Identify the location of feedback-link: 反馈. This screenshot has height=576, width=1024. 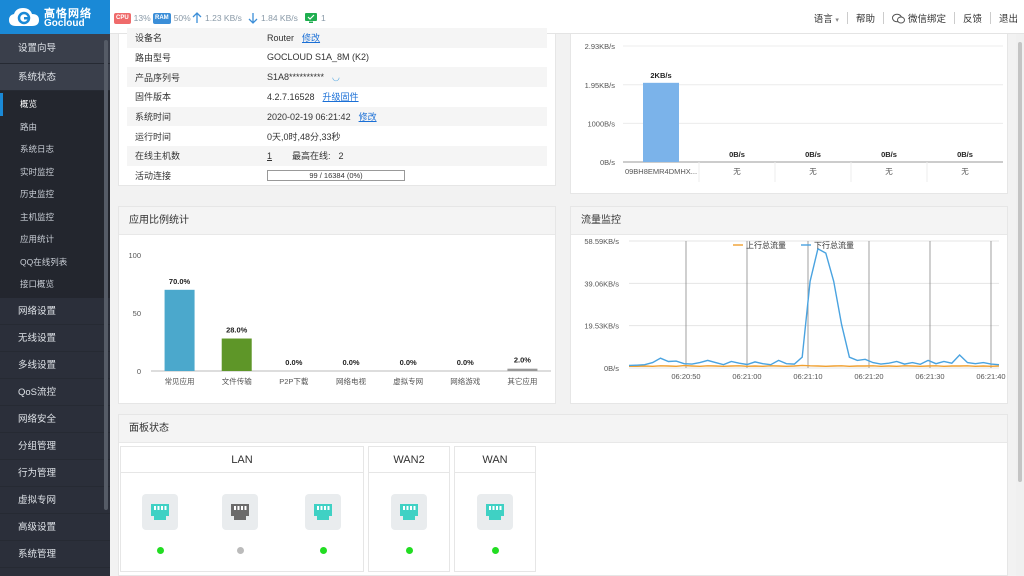
(972, 18).